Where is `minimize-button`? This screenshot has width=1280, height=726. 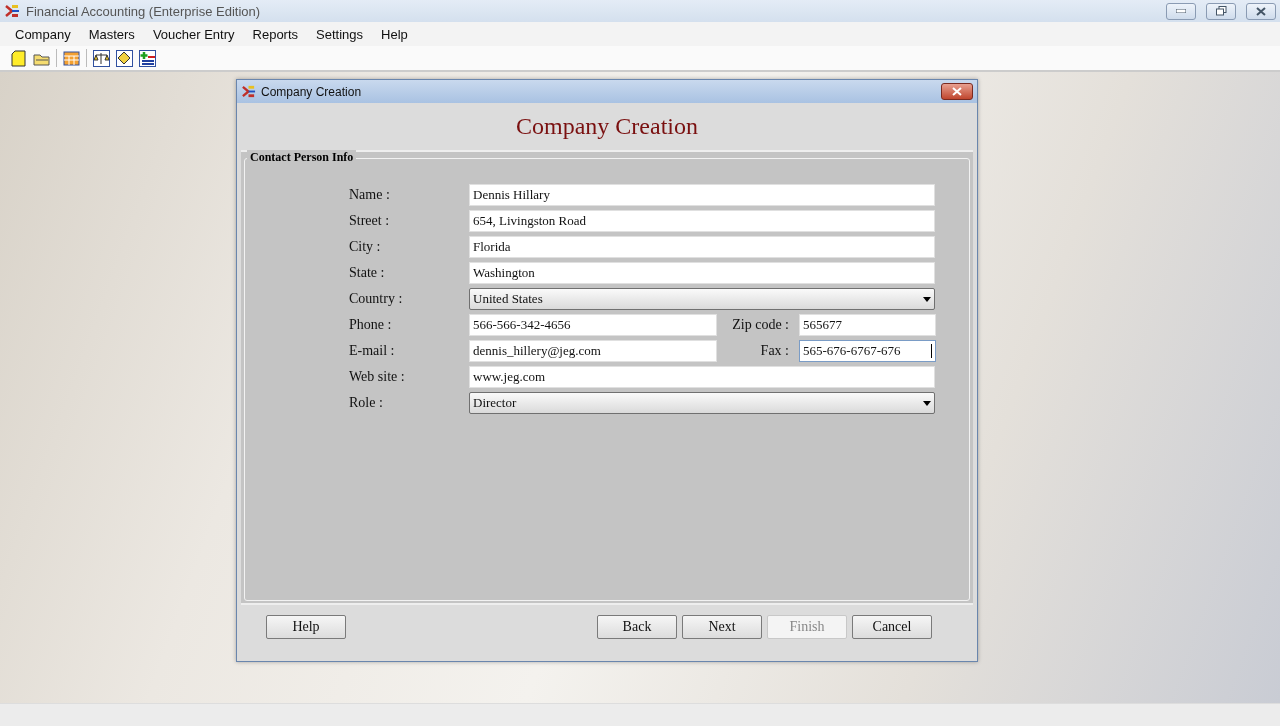 minimize-button is located at coordinates (1181, 11).